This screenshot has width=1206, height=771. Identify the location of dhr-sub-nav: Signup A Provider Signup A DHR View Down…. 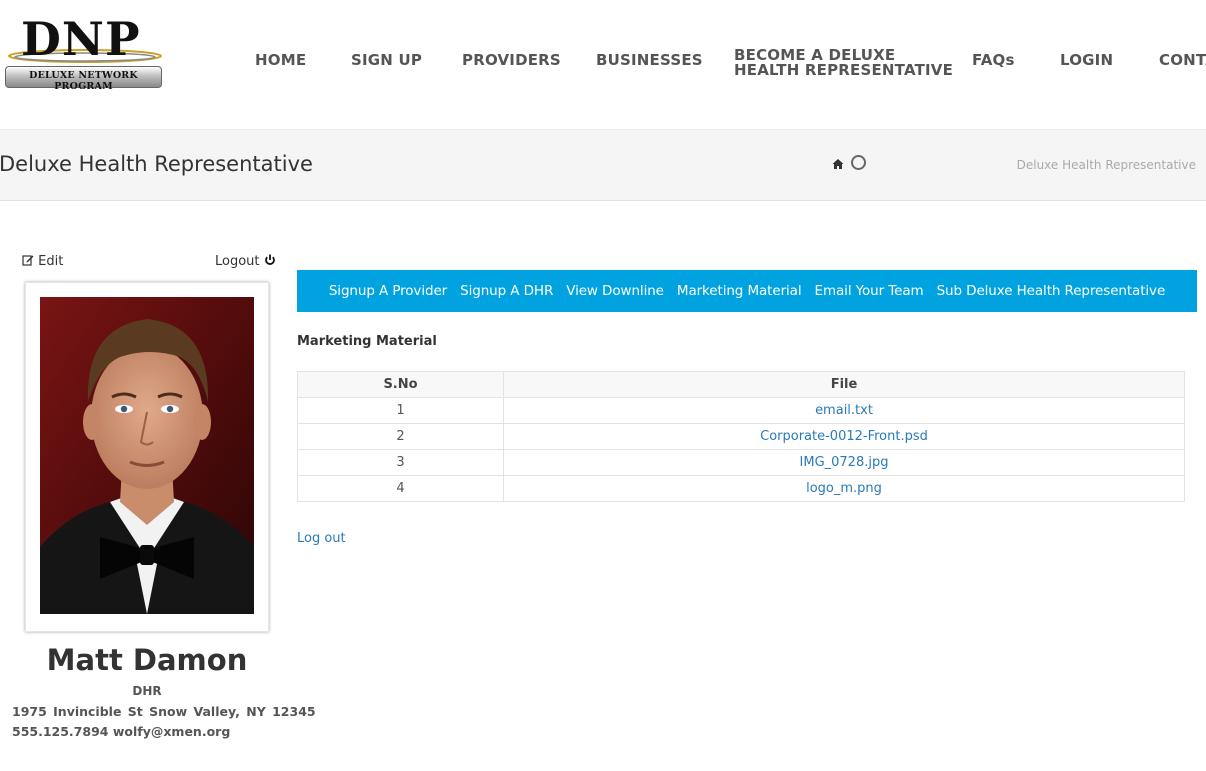
(747, 291).